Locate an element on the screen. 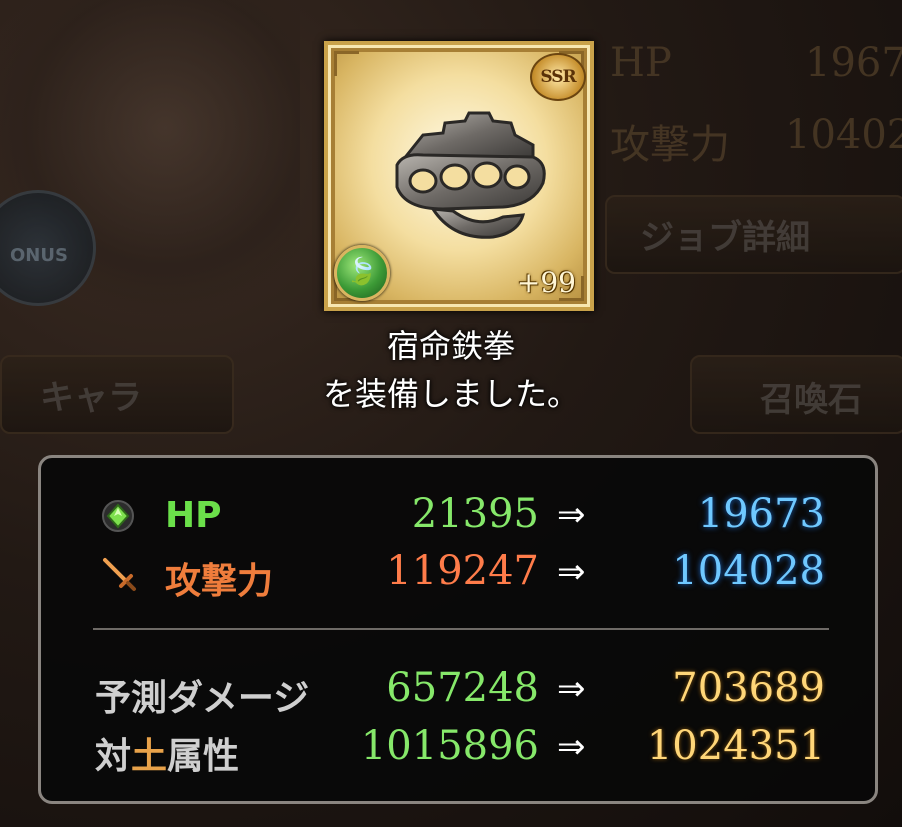  vs-earth-label: 対土属性 is located at coordinates (167, 753).